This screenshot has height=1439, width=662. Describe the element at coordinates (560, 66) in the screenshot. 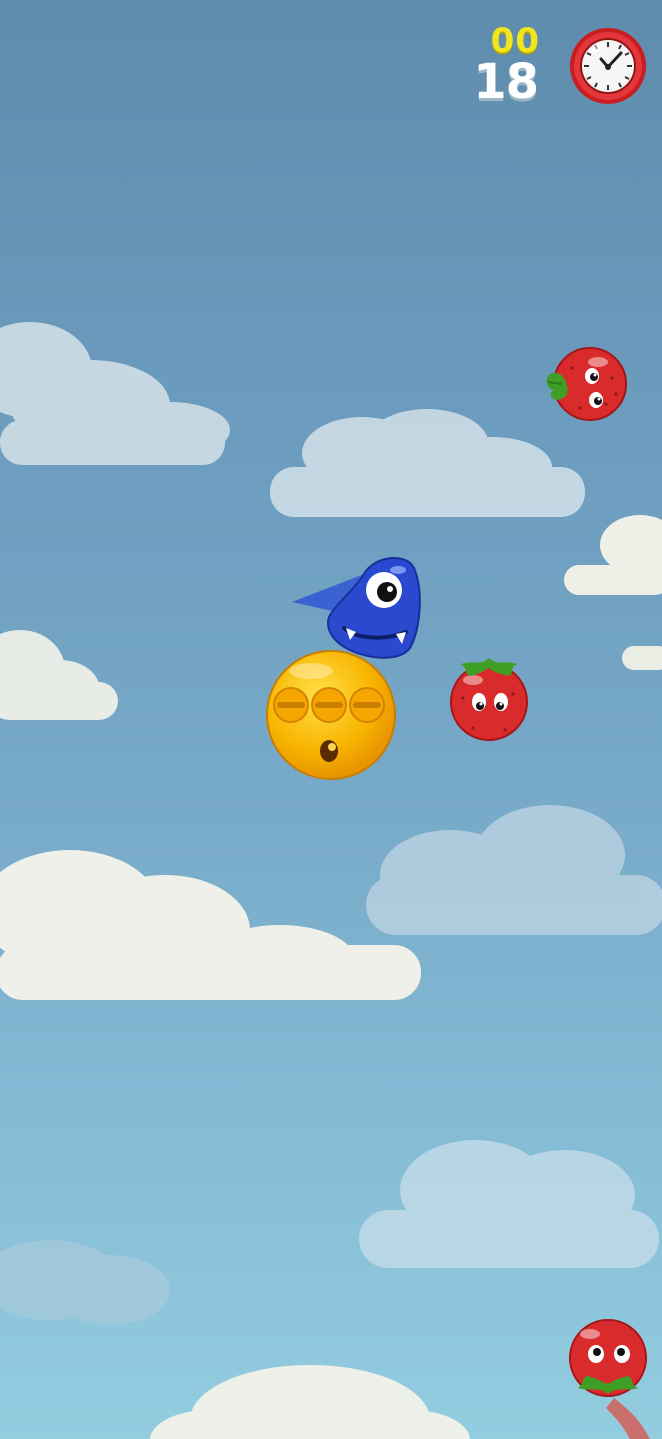

I see `hud: 00 18` at that location.